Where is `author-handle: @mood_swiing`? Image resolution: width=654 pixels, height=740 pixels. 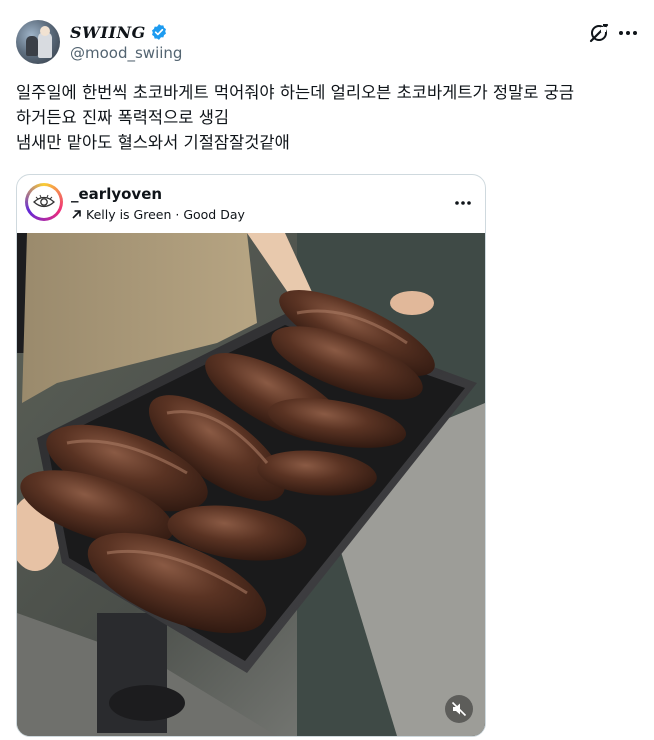 author-handle: @mood_swiing is located at coordinates (126, 53).